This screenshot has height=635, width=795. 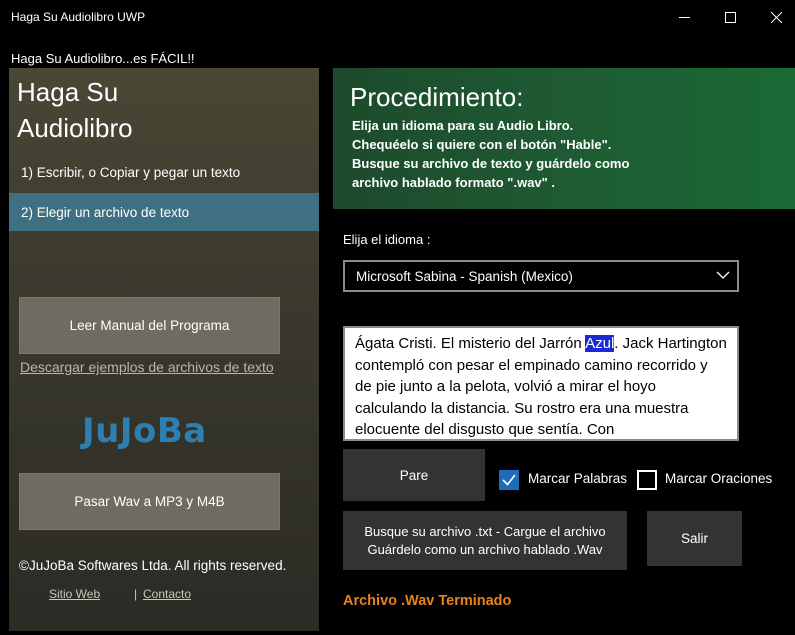 I want to click on procedure-title: Procedimiento:, so click(x=437, y=97).